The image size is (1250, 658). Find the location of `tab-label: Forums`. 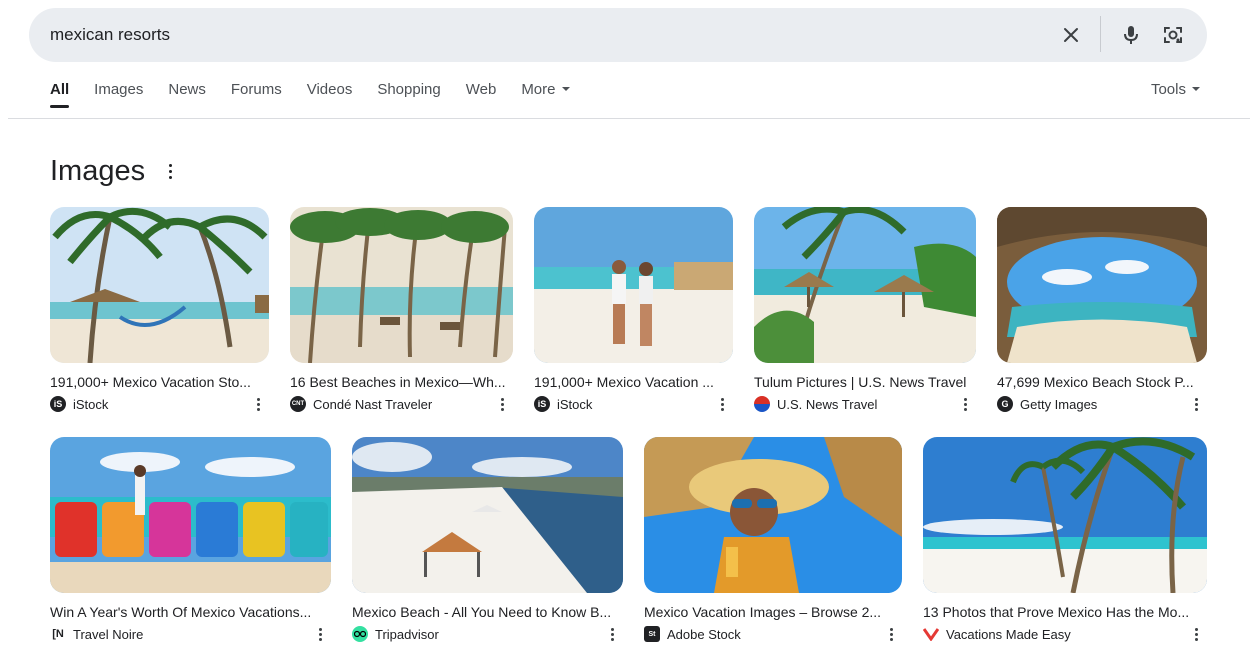

tab-label: Forums is located at coordinates (256, 89).